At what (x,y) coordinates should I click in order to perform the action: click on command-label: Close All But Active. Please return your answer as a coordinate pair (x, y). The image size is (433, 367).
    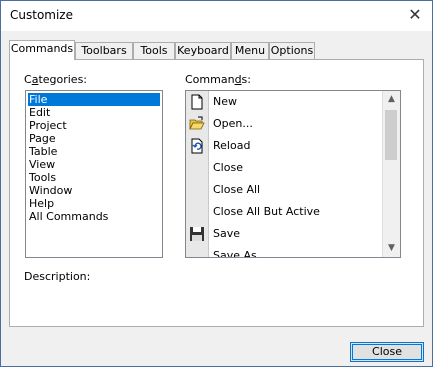
    Looking at the image, I should click on (266, 211).